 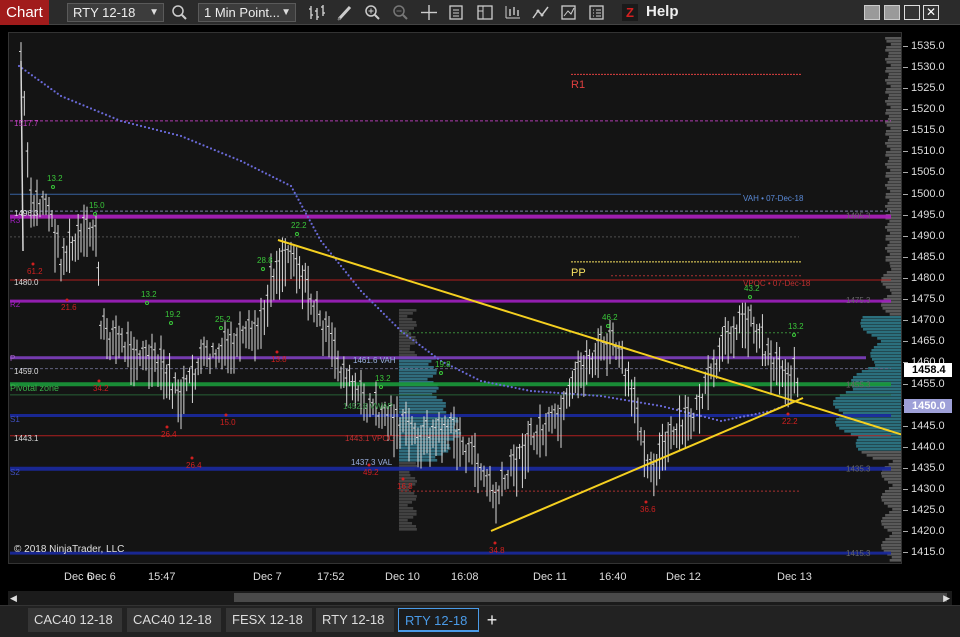 What do you see at coordinates (924, 235) in the screenshot?
I see `price-tick-label: 1490.0` at bounding box center [924, 235].